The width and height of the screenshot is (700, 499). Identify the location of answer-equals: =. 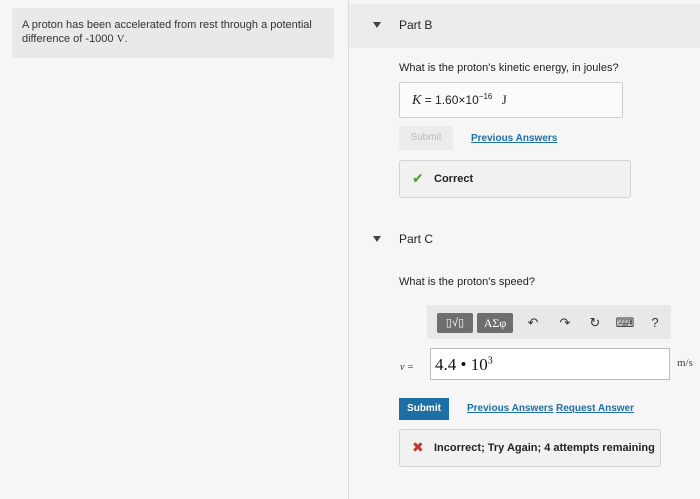
(428, 100).